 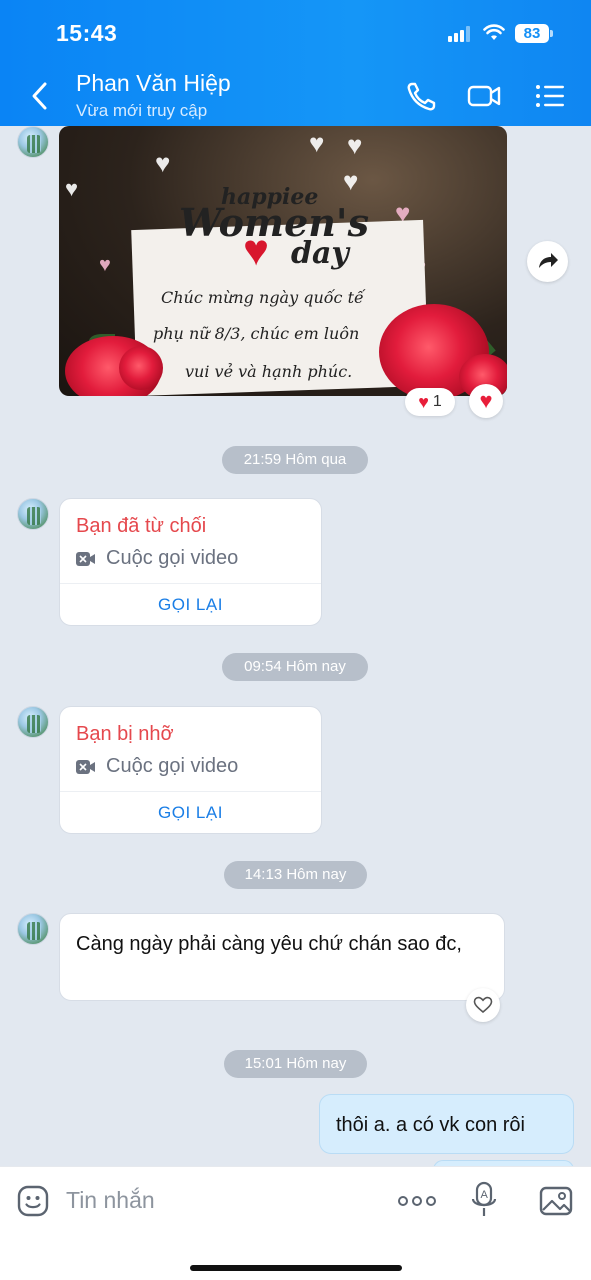 I want to click on greeting-day: day, so click(x=320, y=253).